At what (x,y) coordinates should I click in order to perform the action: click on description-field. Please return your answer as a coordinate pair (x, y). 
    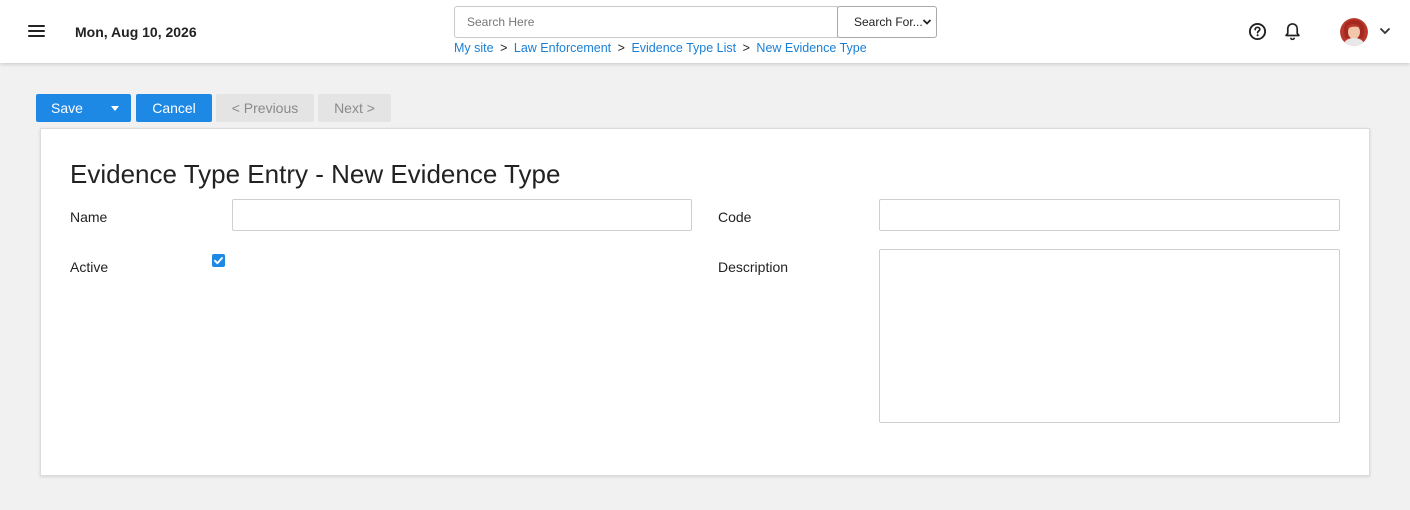
    Looking at the image, I should click on (1109, 336).